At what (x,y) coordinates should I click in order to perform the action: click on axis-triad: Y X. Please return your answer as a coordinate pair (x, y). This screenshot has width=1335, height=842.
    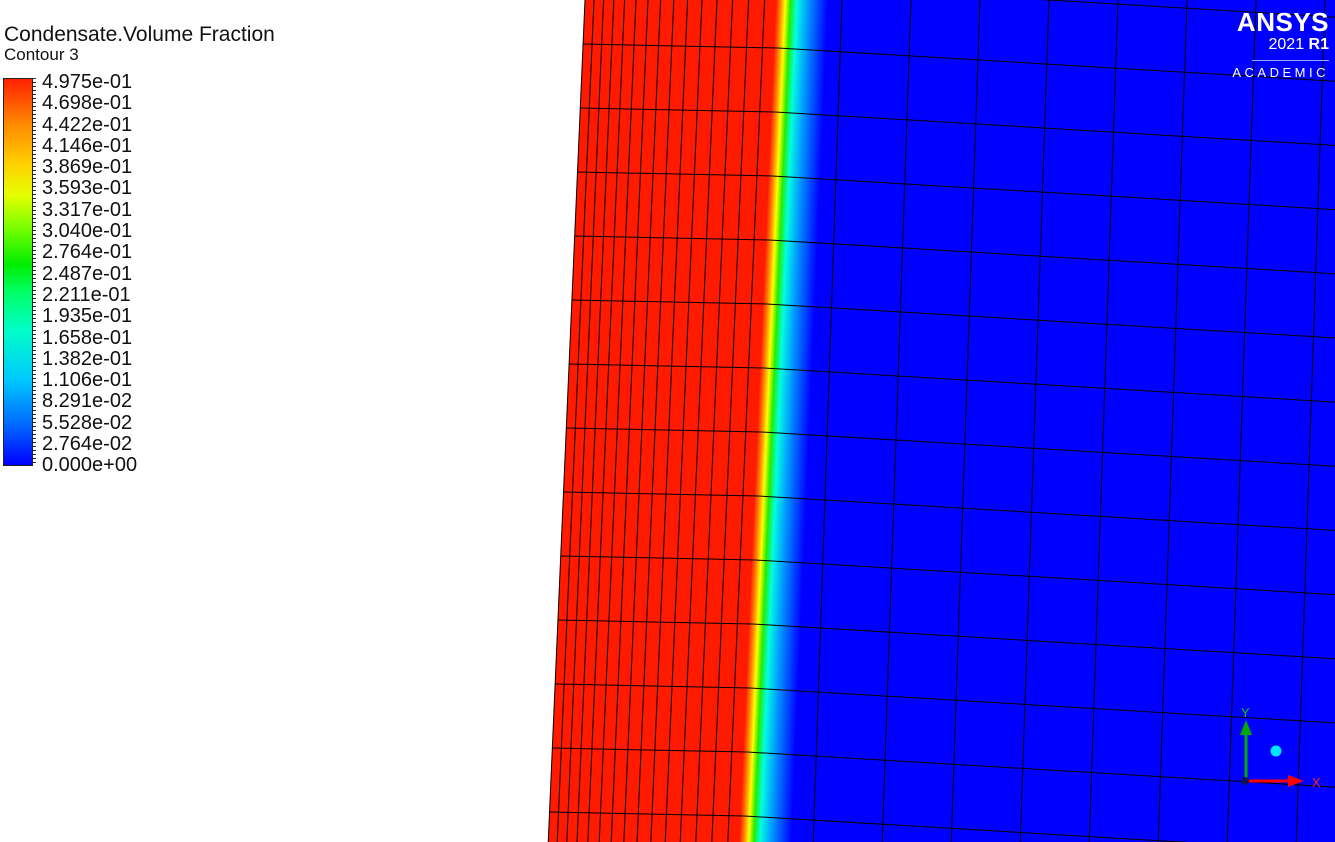
    Looking at the image, I should click on (1280, 747).